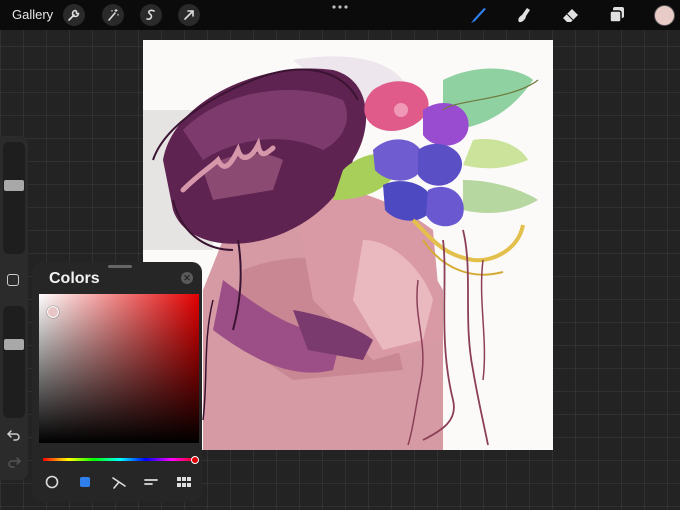 The height and width of the screenshot is (510, 680). What do you see at coordinates (664, 15) in the screenshot?
I see `current-color-swatch` at bounding box center [664, 15].